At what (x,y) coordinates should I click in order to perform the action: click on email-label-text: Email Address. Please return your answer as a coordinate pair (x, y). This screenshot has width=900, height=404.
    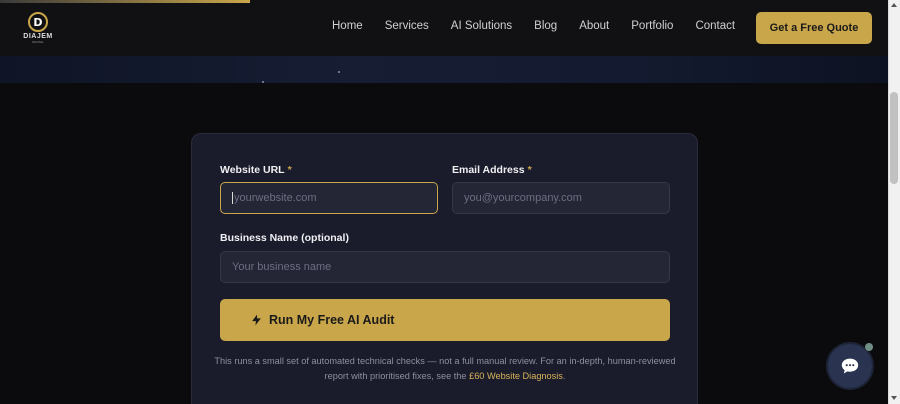
    Looking at the image, I should click on (488, 170).